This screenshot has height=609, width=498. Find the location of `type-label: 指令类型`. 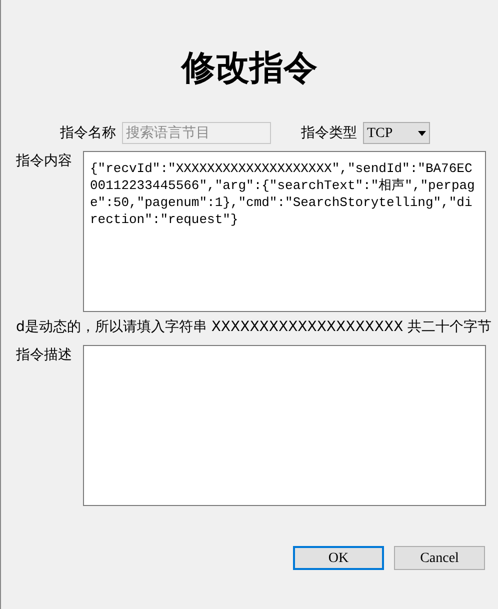

type-label: 指令类型 is located at coordinates (329, 133).